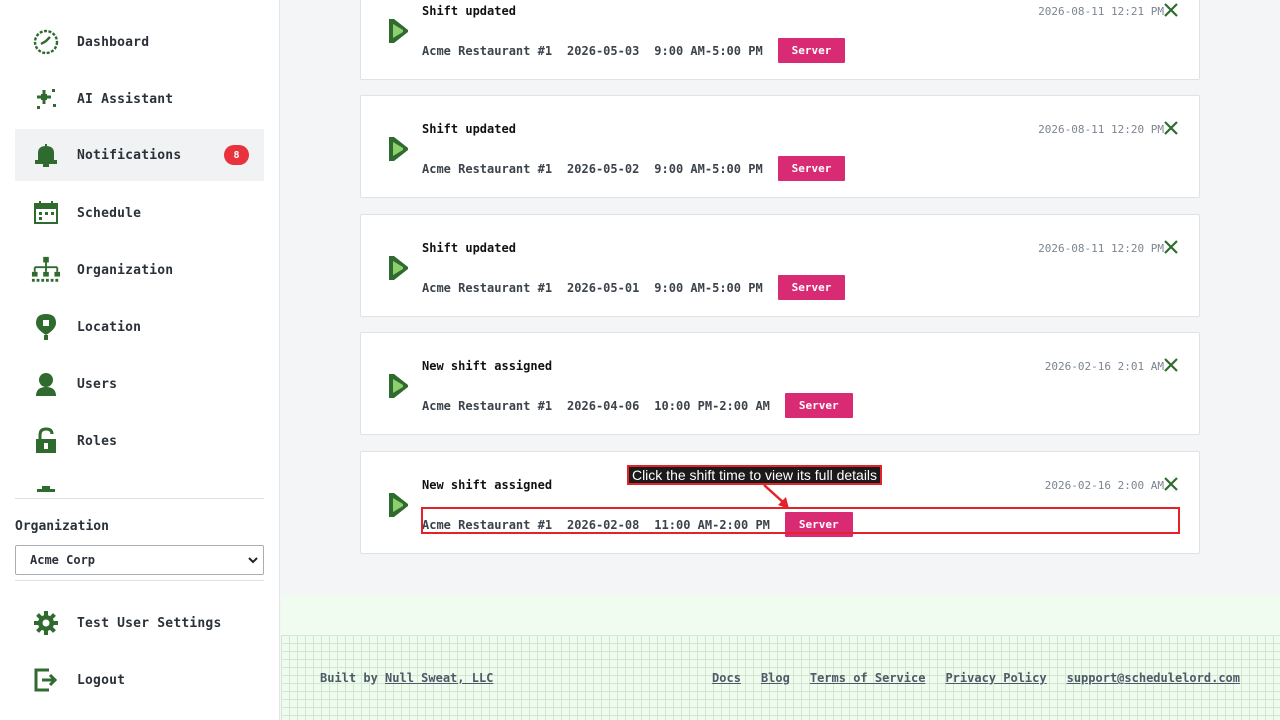 Image resolution: width=1280 pixels, height=720 pixels. Describe the element at coordinates (995, 678) in the screenshot. I see `footer-link-privacy: Privacy Policy` at that location.